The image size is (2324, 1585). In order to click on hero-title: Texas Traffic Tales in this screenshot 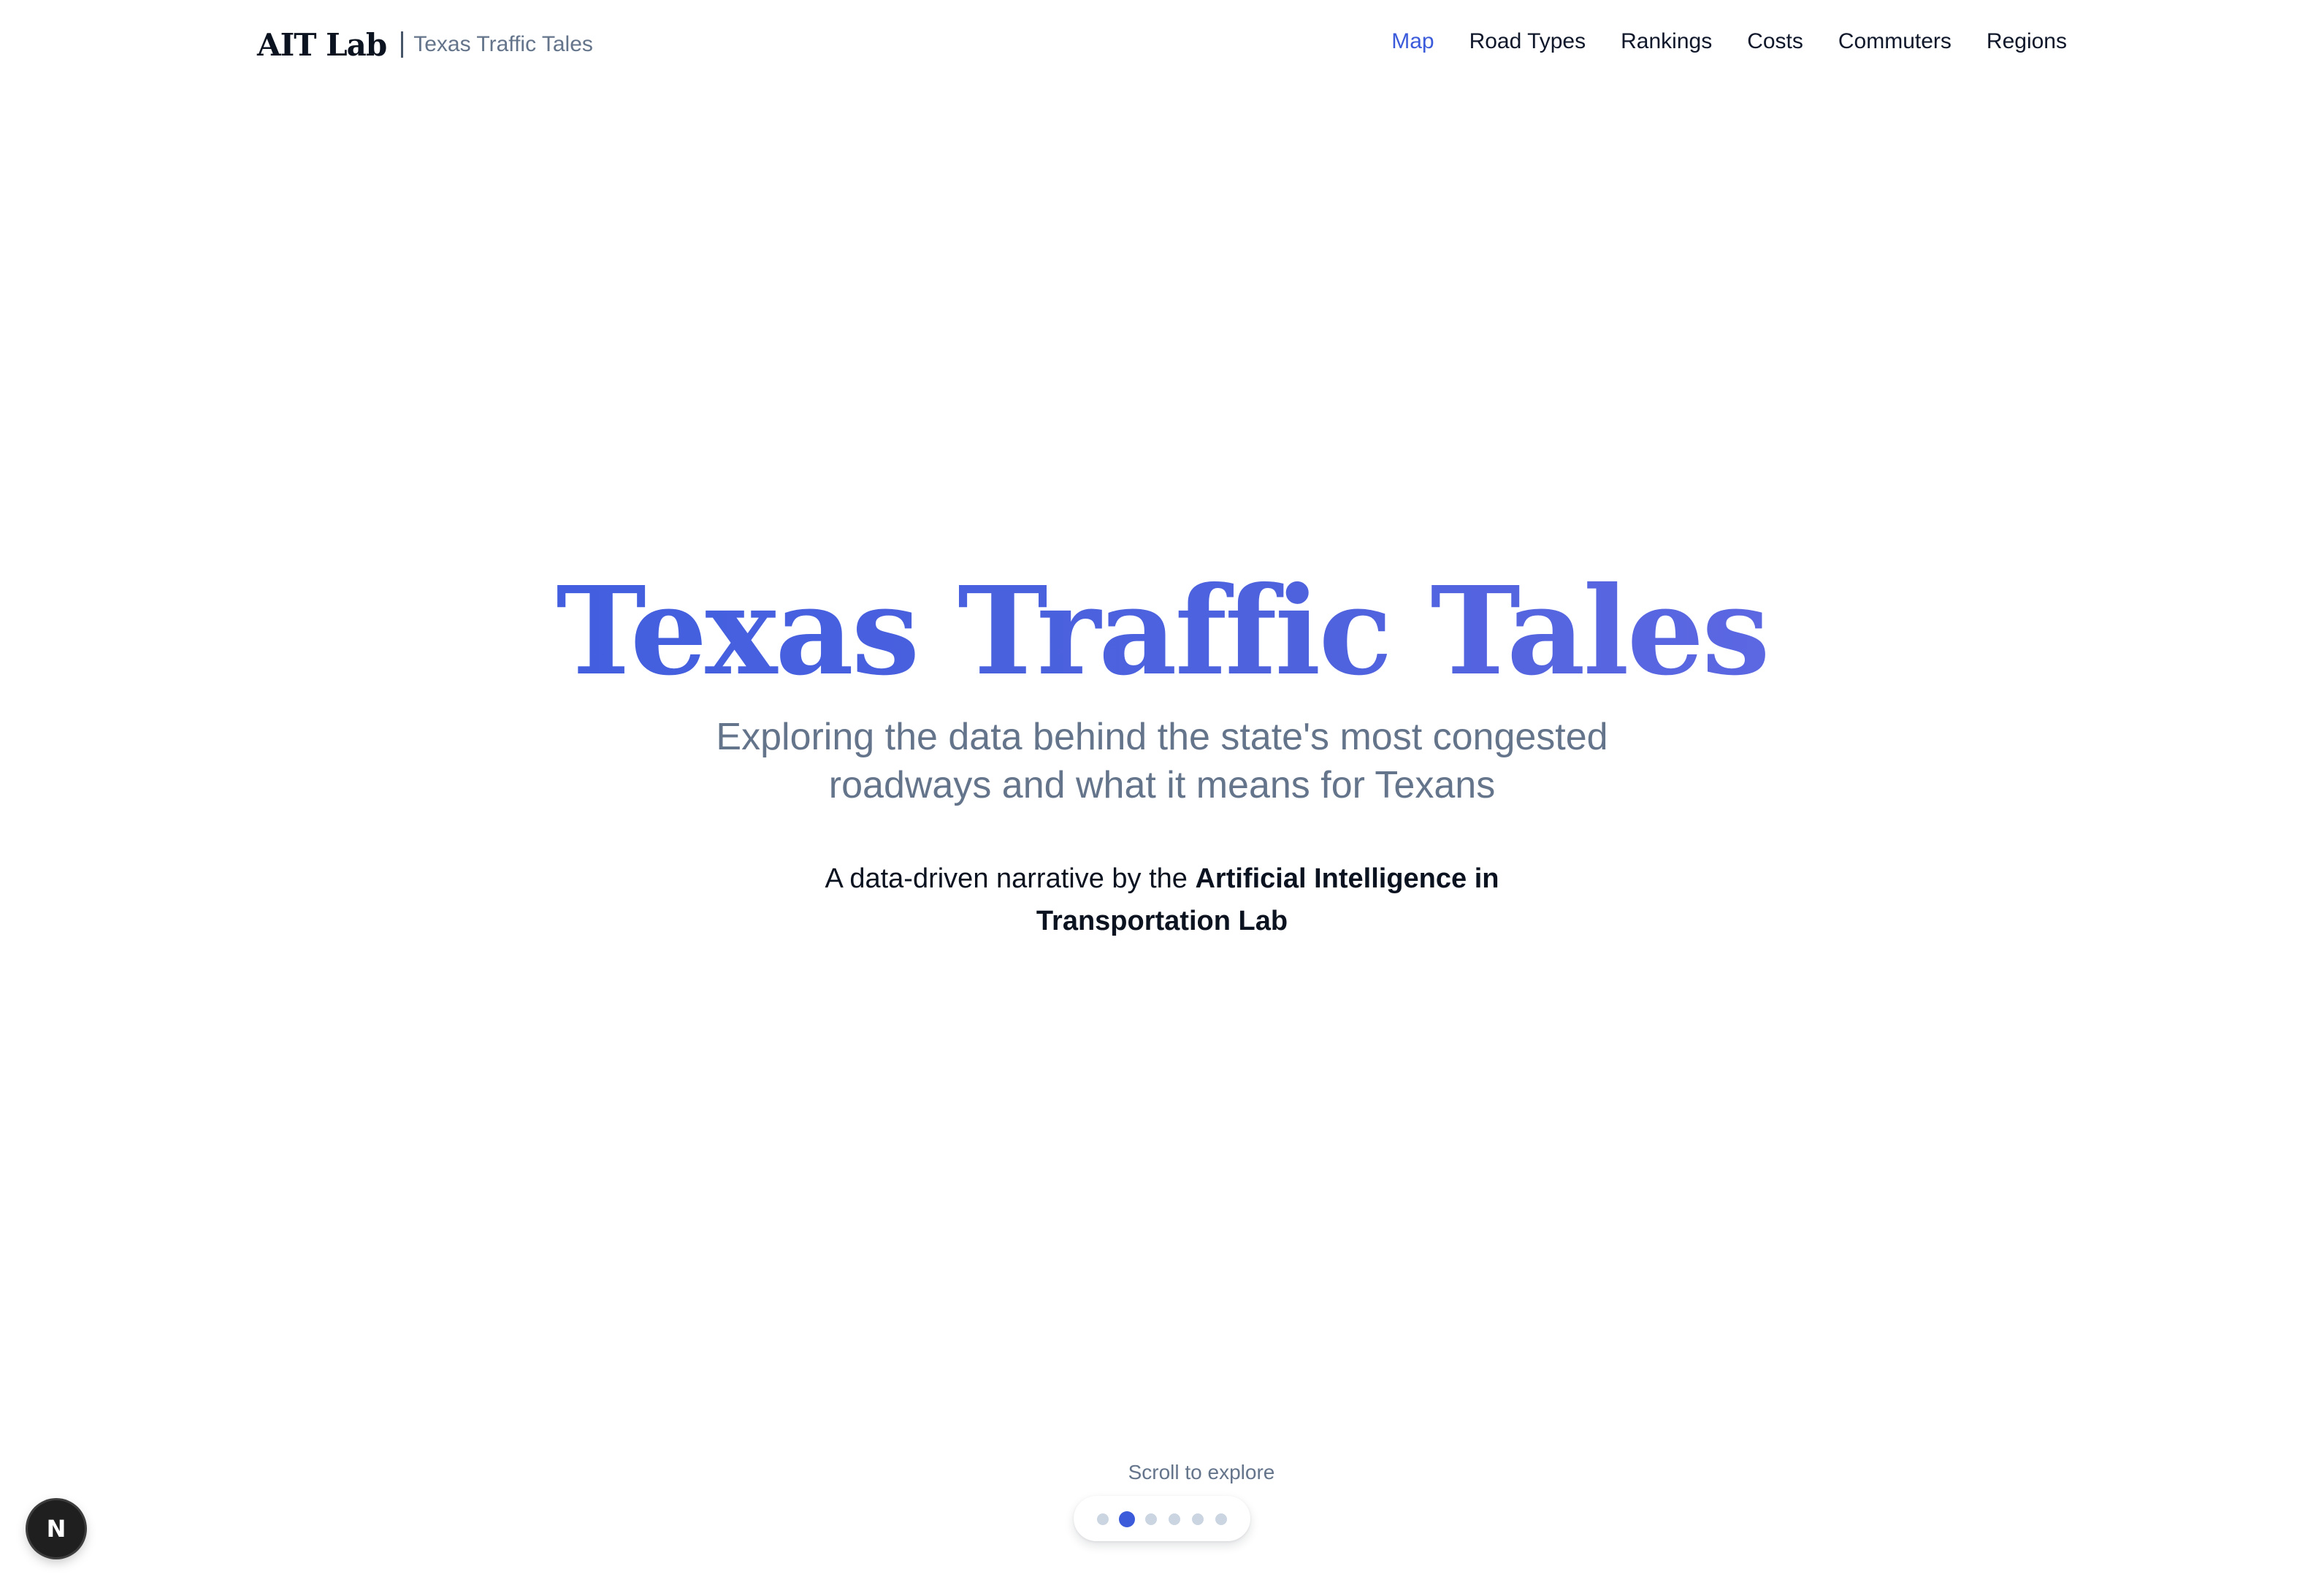, I will do `click(1162, 631)`.